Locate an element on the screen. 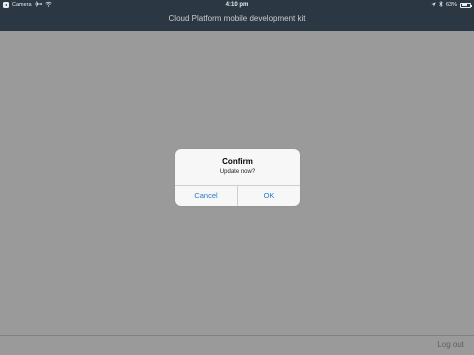 This screenshot has height=355, width=474. location-icon is located at coordinates (433, 5).